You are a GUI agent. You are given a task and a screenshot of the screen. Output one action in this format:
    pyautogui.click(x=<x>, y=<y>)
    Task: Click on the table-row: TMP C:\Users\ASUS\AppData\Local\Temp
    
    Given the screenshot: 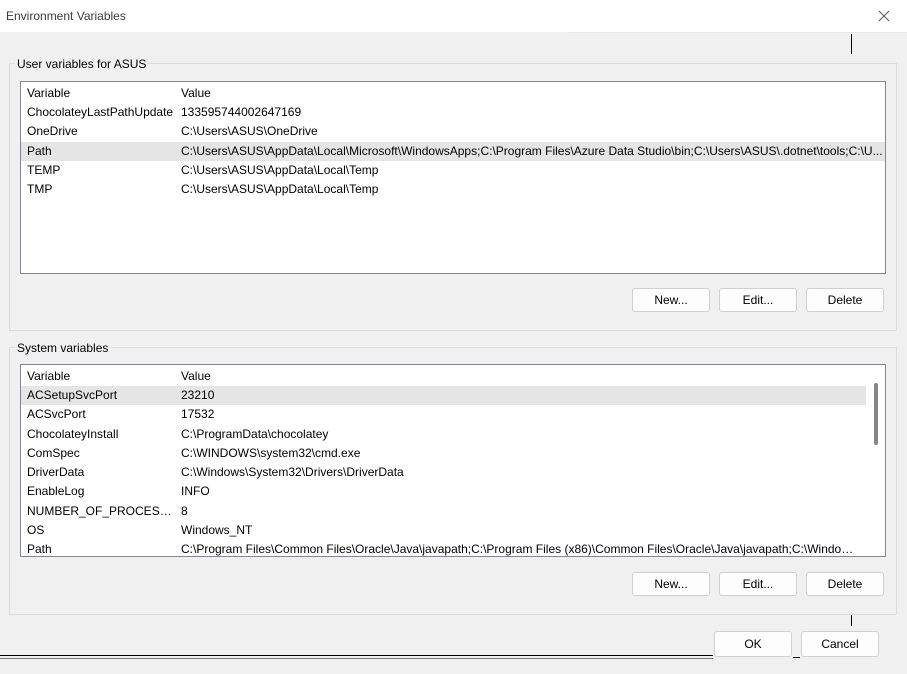 What is the action you would take?
    pyautogui.click(x=453, y=189)
    